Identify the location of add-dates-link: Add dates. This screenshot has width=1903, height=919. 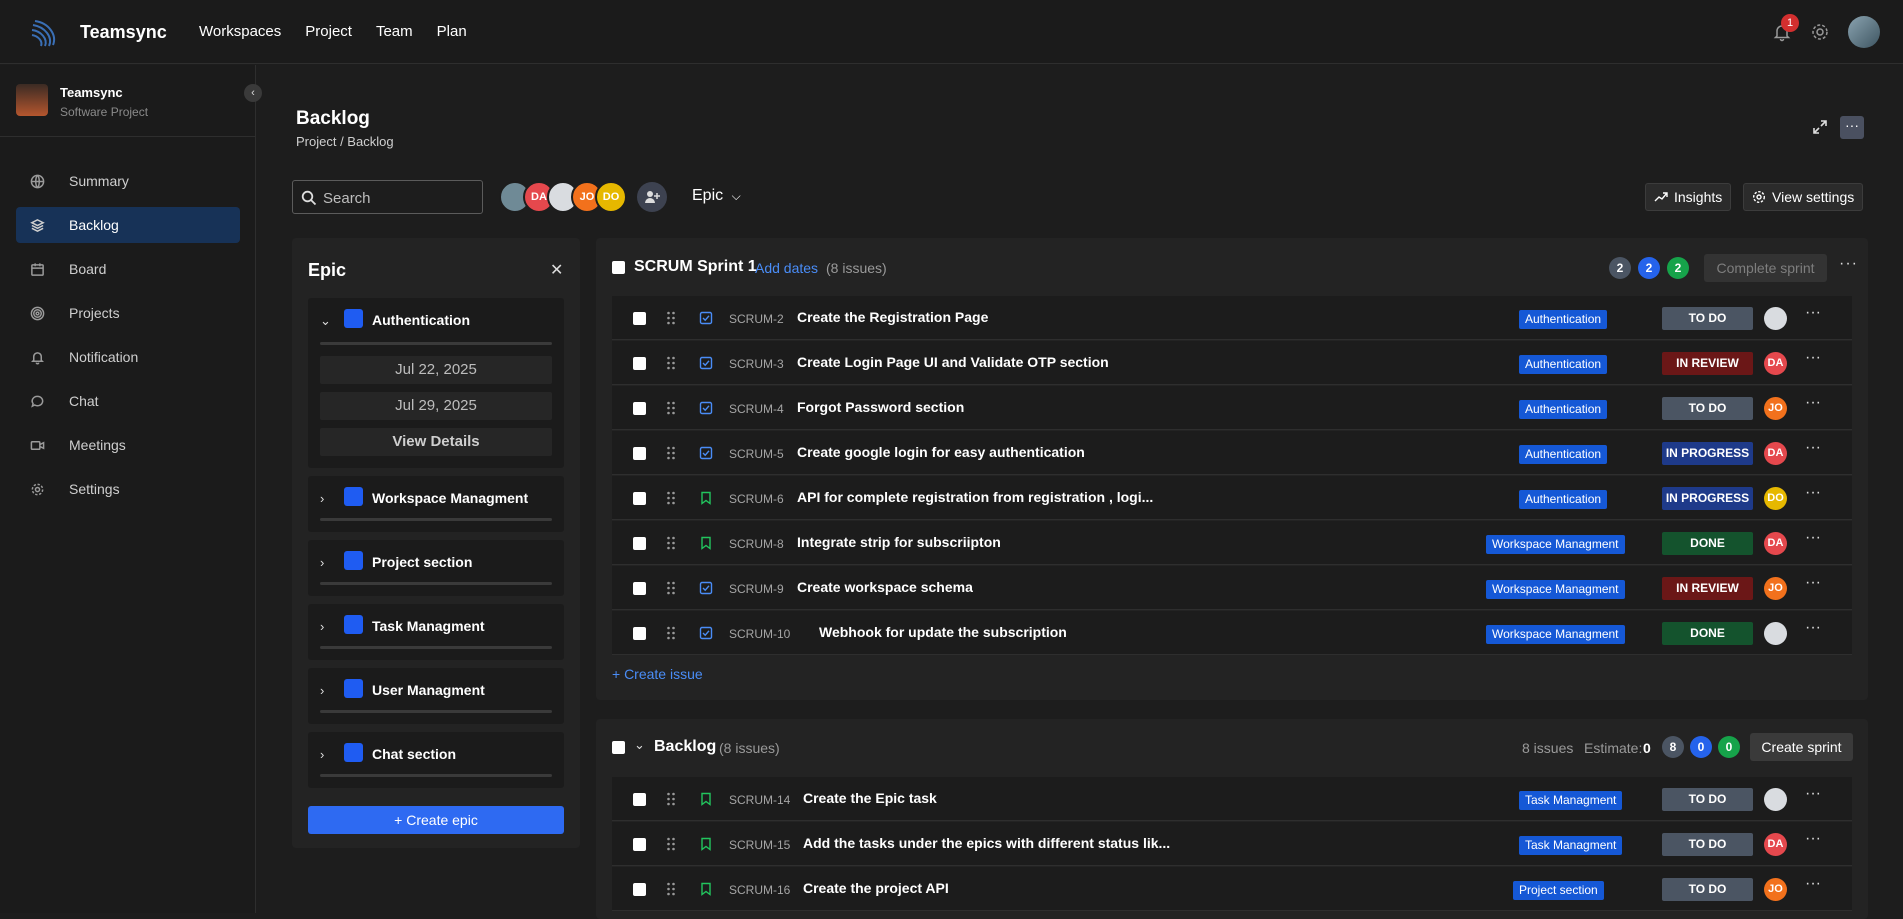
(786, 268).